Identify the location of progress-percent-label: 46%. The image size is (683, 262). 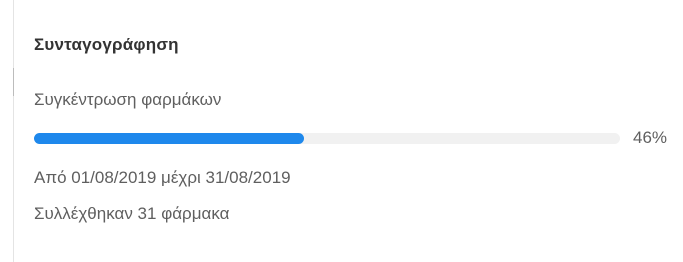
(650, 137).